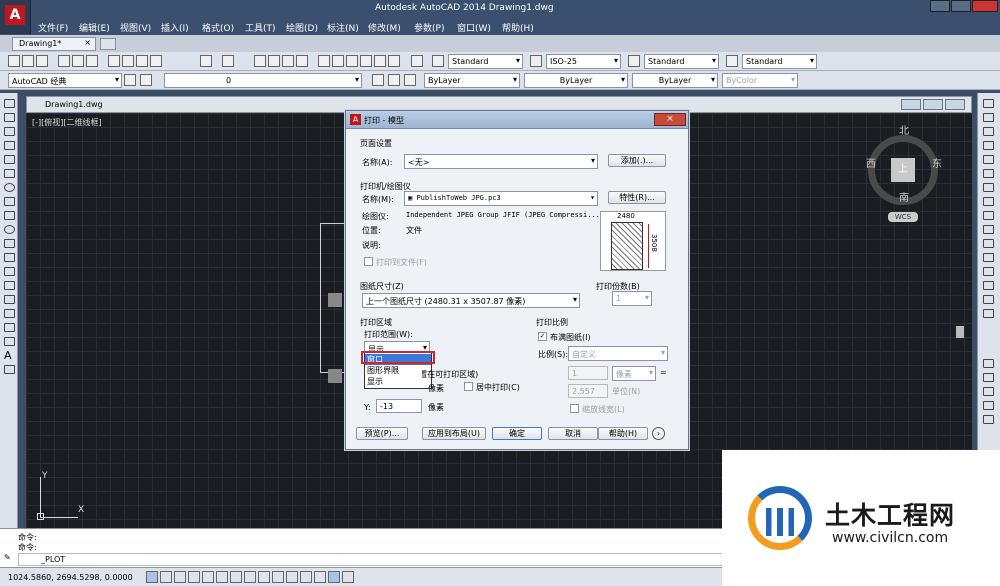 Image resolution: width=1000 pixels, height=586 pixels. What do you see at coordinates (180, 577) in the screenshot?
I see `grid-toggle` at bounding box center [180, 577].